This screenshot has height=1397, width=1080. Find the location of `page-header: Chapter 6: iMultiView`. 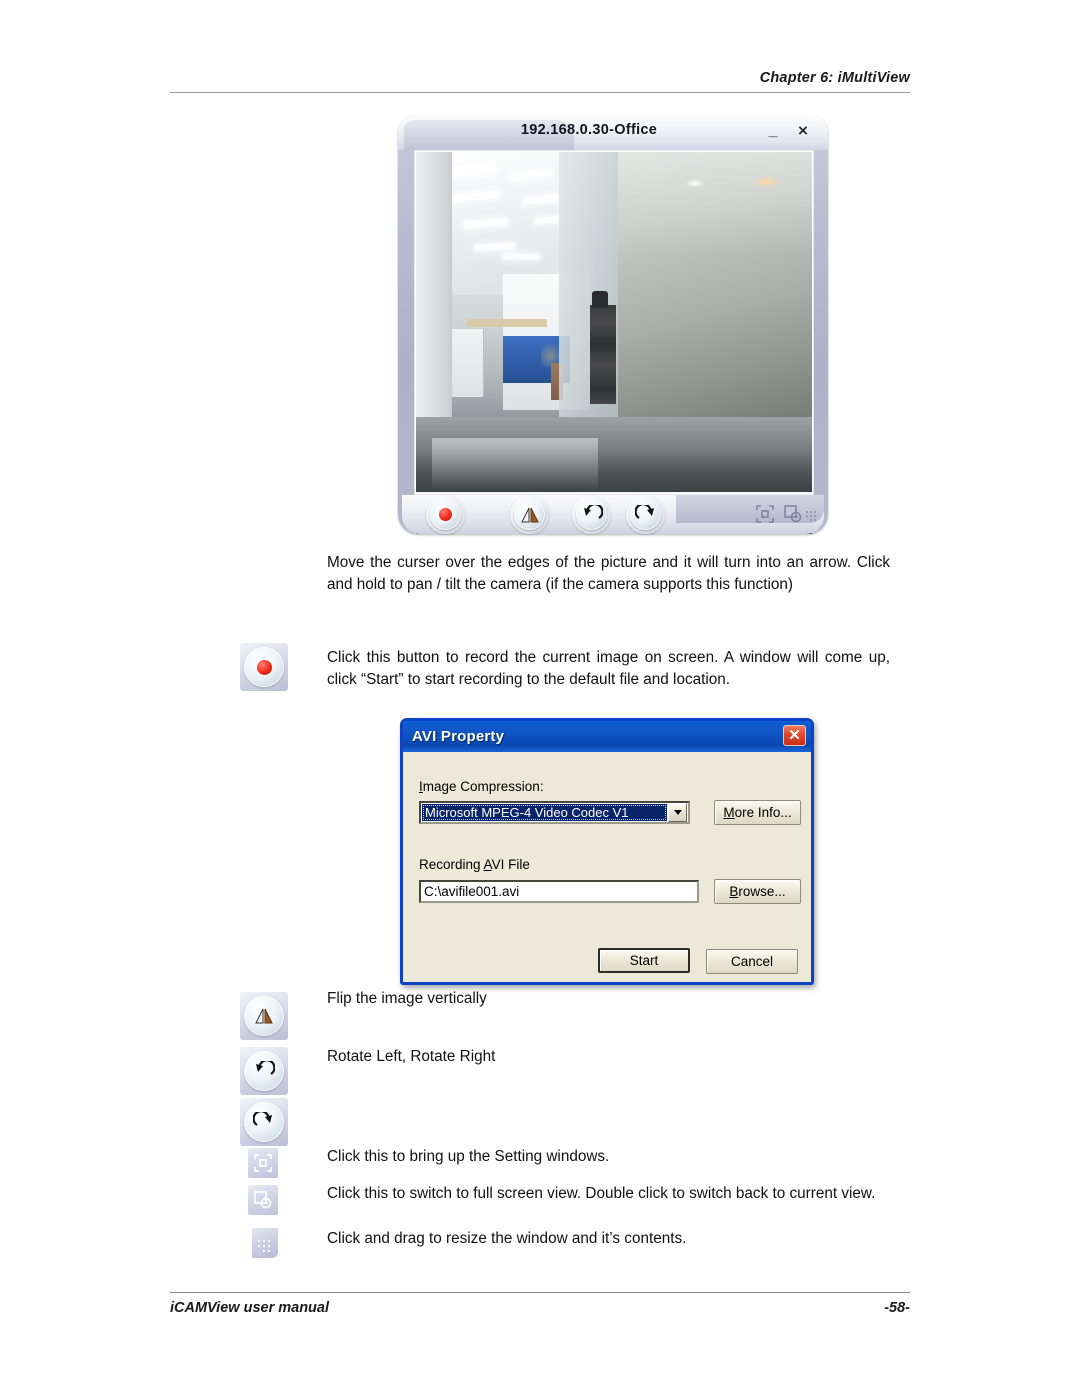

page-header: Chapter 6: iMultiView is located at coordinates (540, 81).